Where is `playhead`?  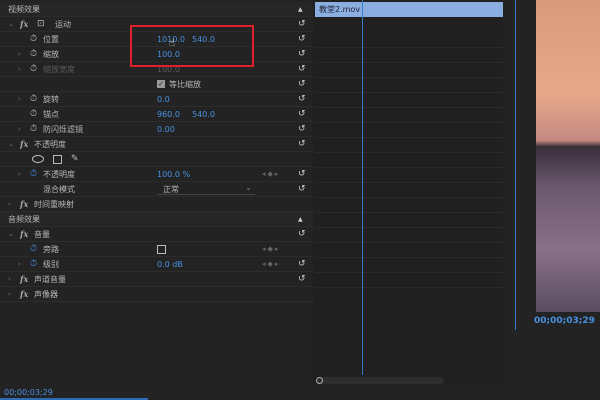
playhead is located at coordinates (362, 187).